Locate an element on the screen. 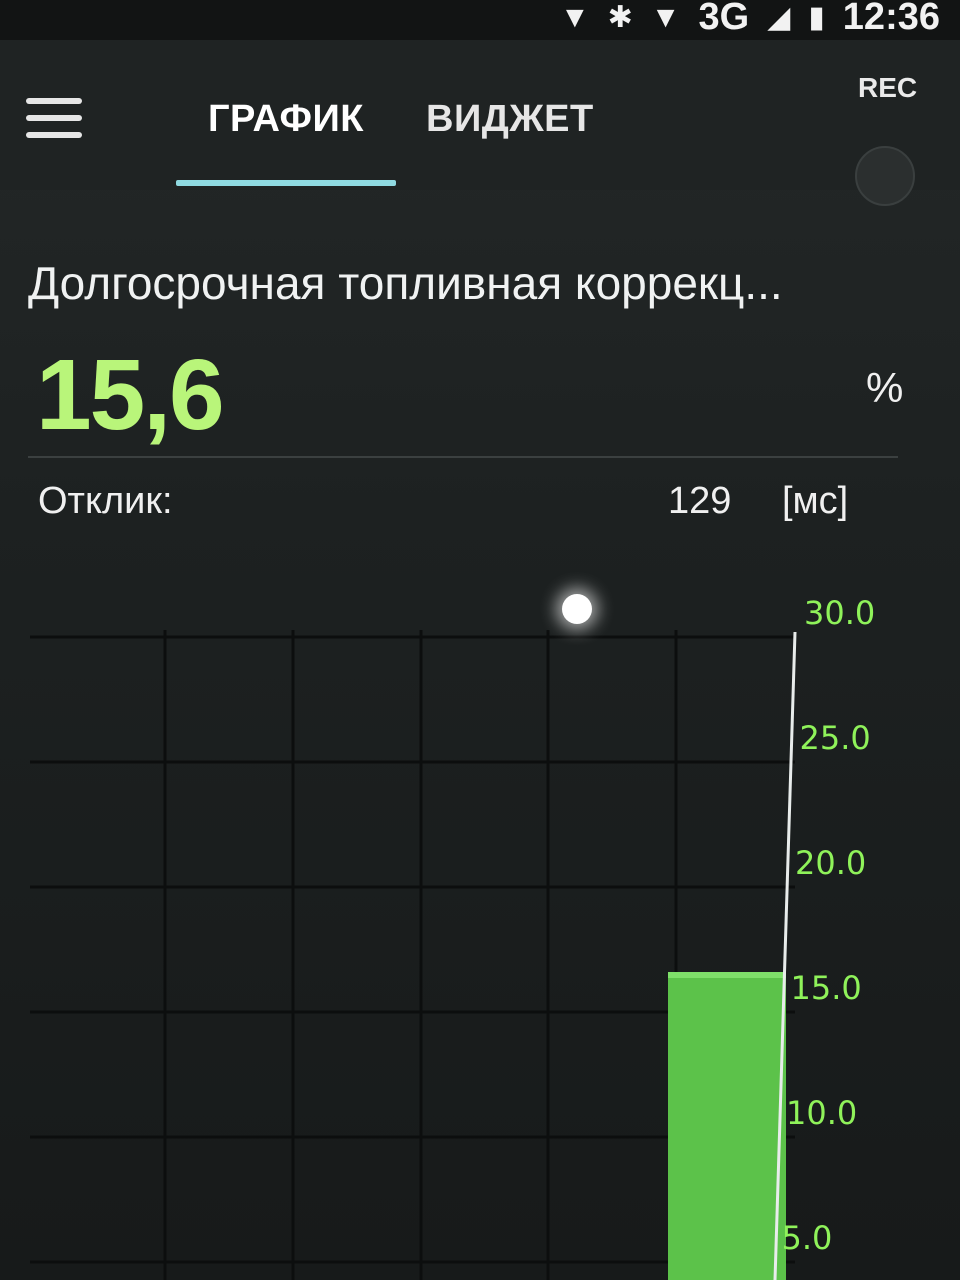  location-icon: ▼ is located at coordinates (574, 17).